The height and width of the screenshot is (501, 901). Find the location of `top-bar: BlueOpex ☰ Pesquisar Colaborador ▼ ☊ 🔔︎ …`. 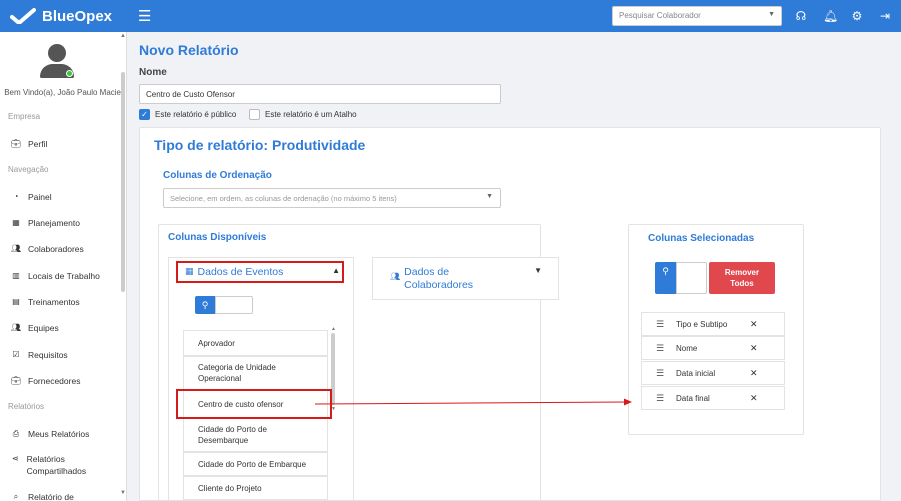

top-bar: BlueOpex ☰ Pesquisar Colaborador ▼ ☊ 🔔︎ … is located at coordinates (450, 16).